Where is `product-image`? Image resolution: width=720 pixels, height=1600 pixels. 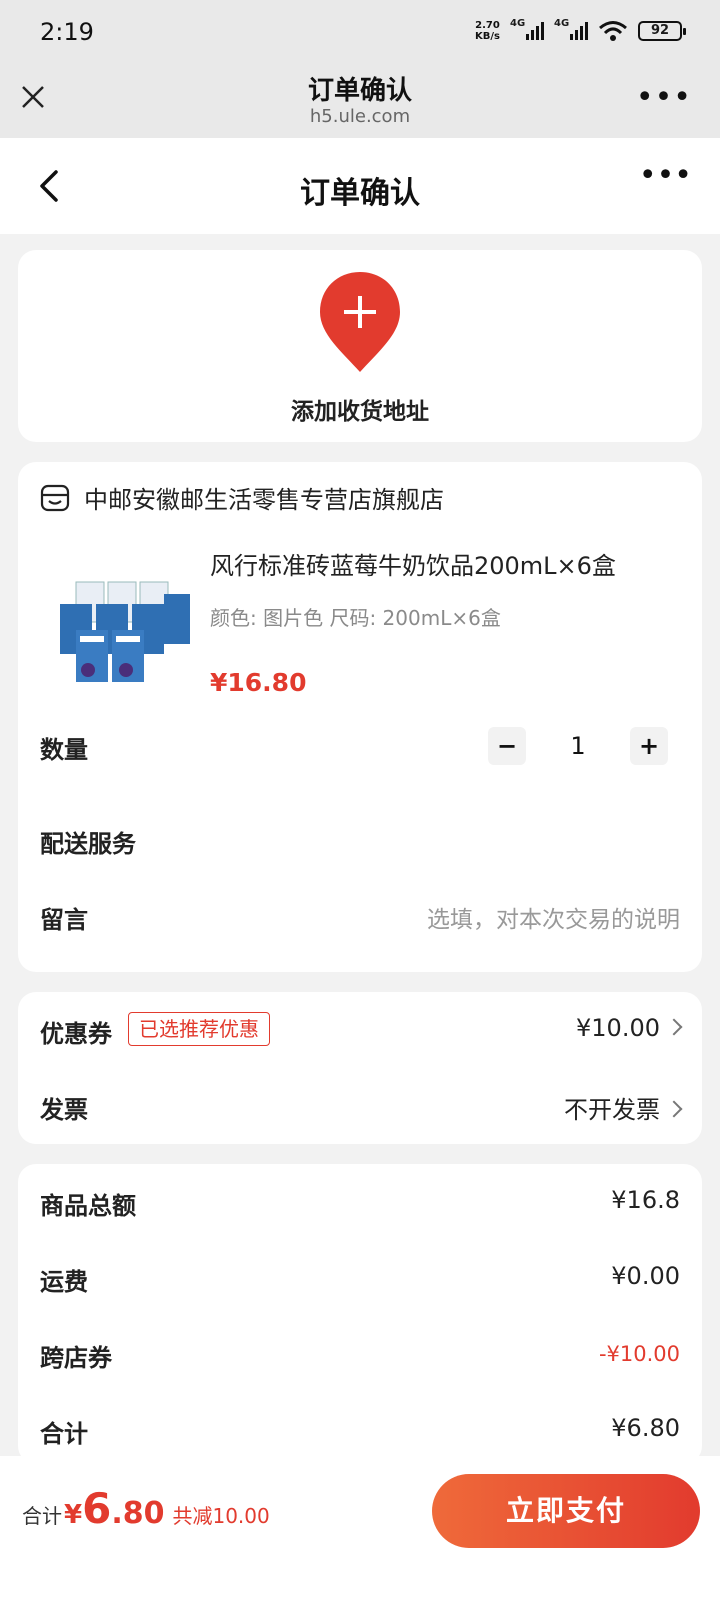
product-image is located at coordinates (121, 632).